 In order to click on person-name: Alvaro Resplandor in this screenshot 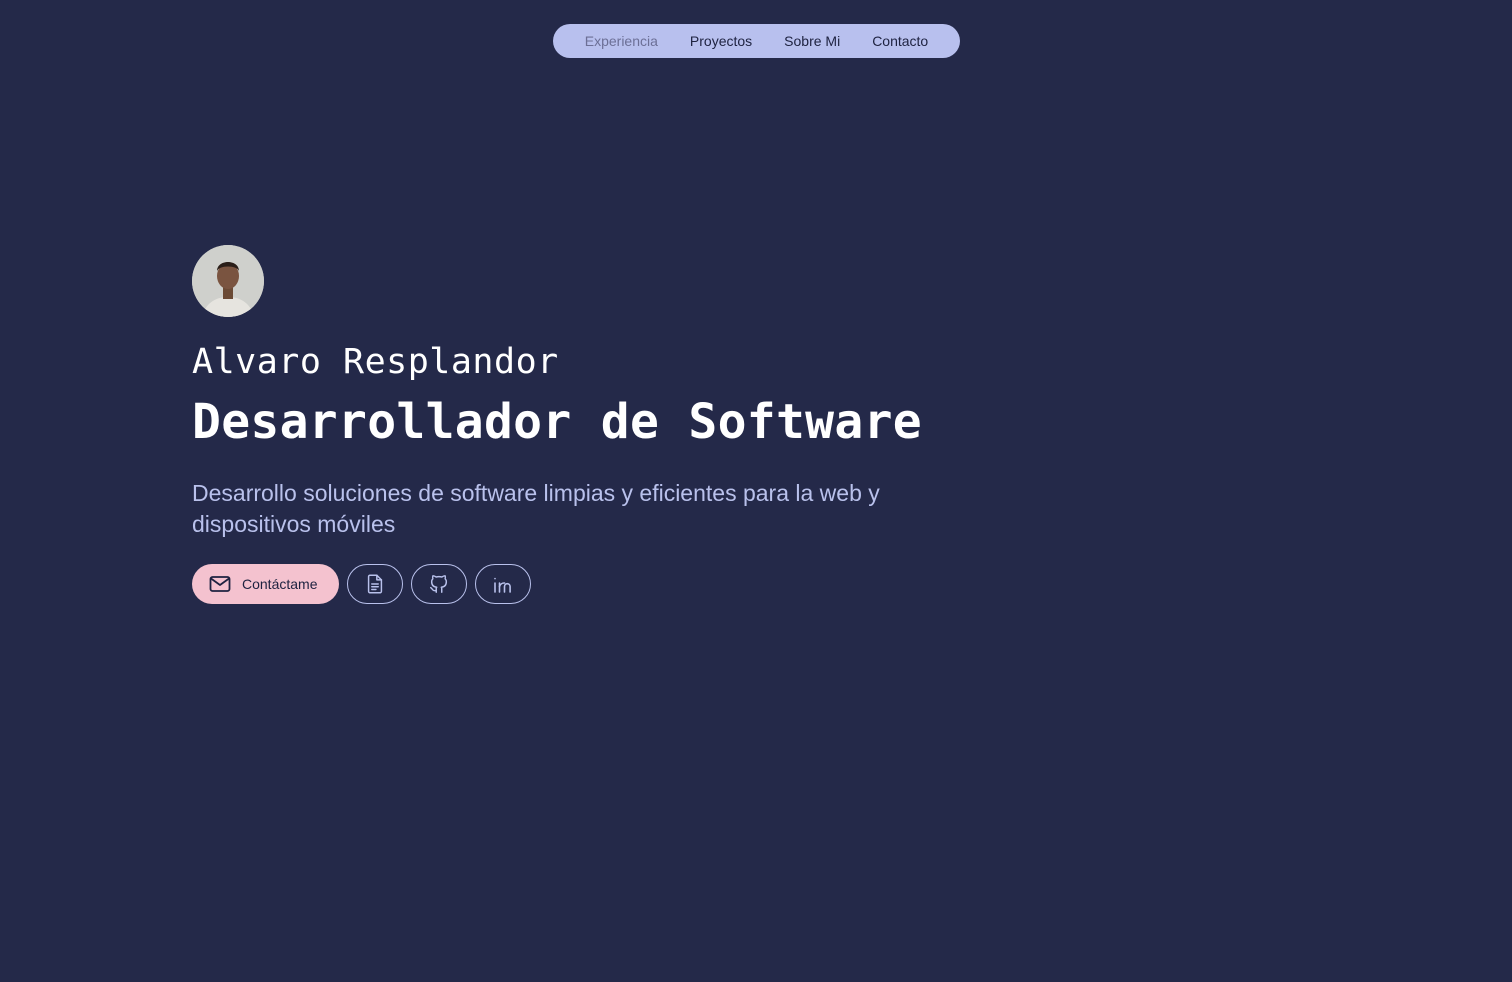, I will do `click(375, 362)`.